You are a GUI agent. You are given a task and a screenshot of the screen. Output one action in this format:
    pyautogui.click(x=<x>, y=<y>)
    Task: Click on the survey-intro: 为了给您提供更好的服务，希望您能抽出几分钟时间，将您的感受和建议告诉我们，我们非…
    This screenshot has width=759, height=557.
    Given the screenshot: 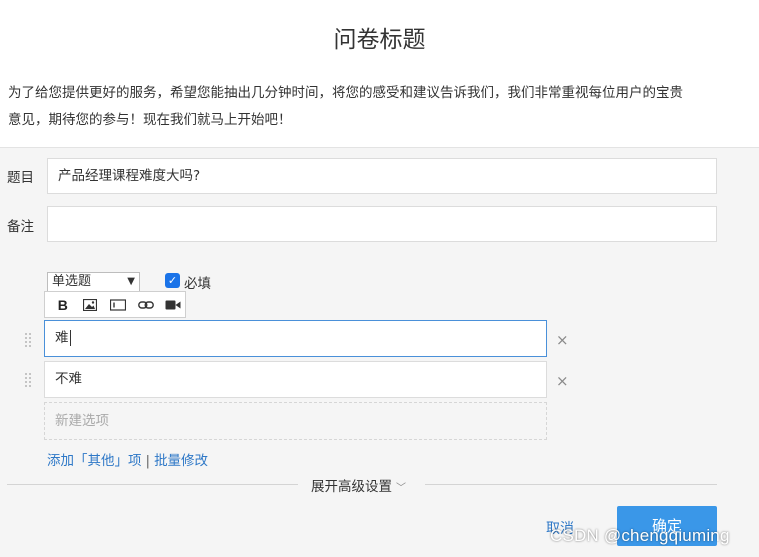 What is the action you would take?
    pyautogui.click(x=365, y=107)
    